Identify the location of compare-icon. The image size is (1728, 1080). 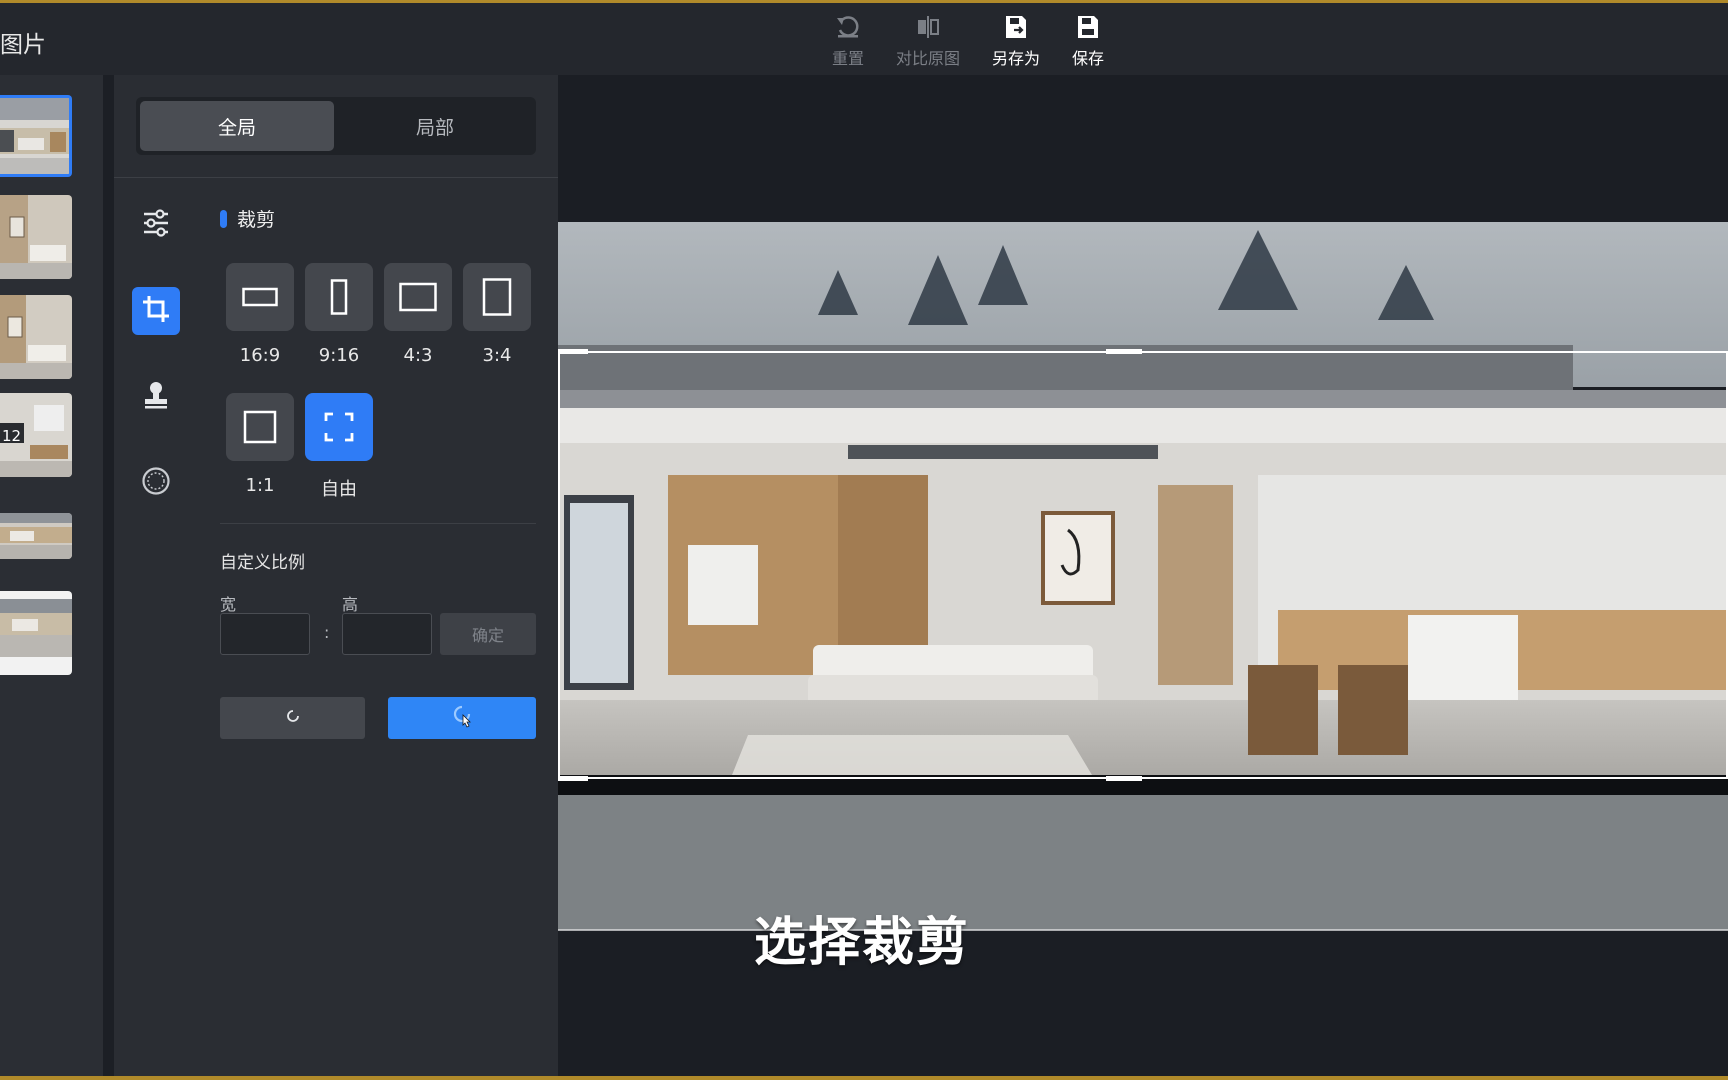
(928, 27).